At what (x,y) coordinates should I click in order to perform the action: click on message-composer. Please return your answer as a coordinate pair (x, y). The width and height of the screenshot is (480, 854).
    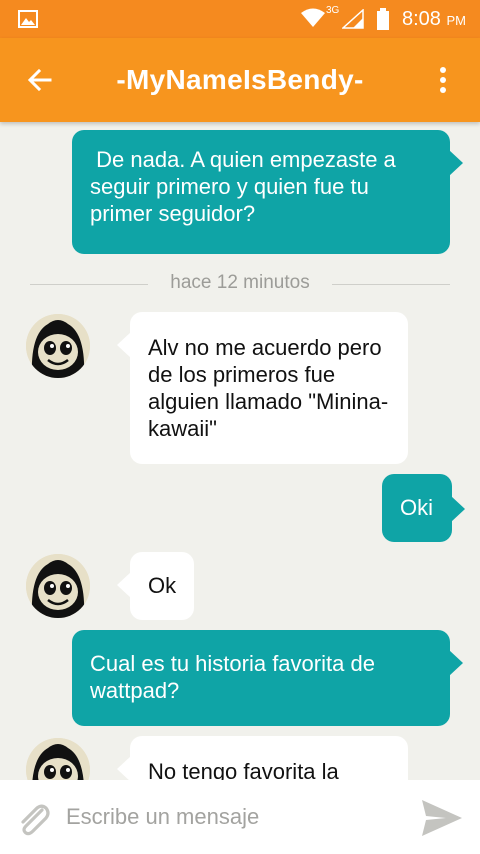
    Looking at the image, I should click on (240, 817).